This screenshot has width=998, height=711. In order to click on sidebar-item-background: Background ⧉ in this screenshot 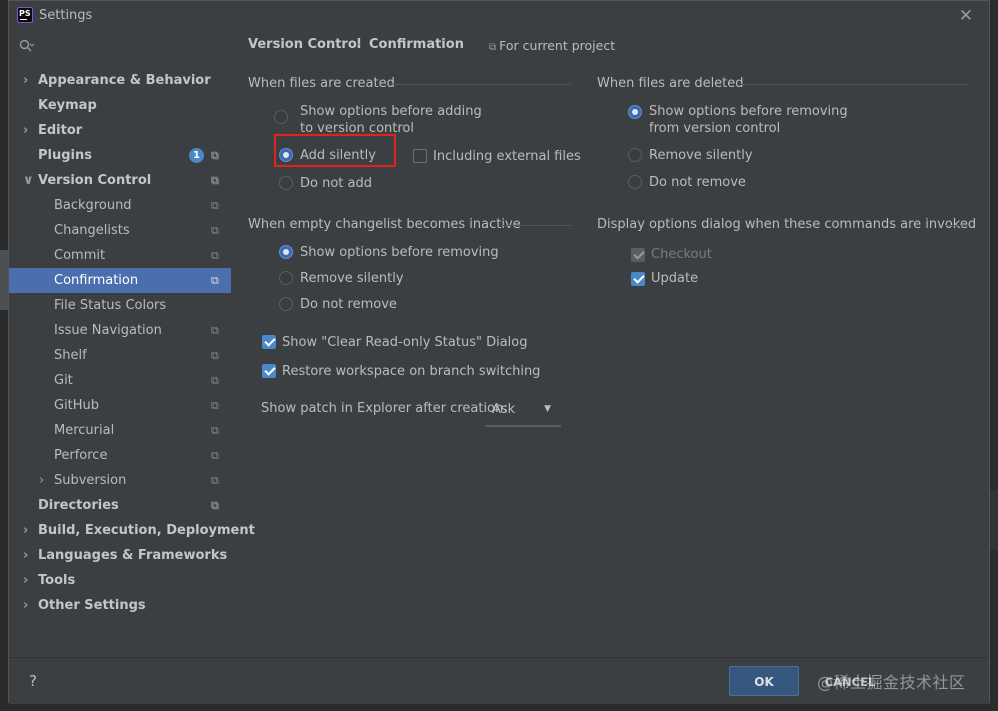, I will do `click(120, 205)`.